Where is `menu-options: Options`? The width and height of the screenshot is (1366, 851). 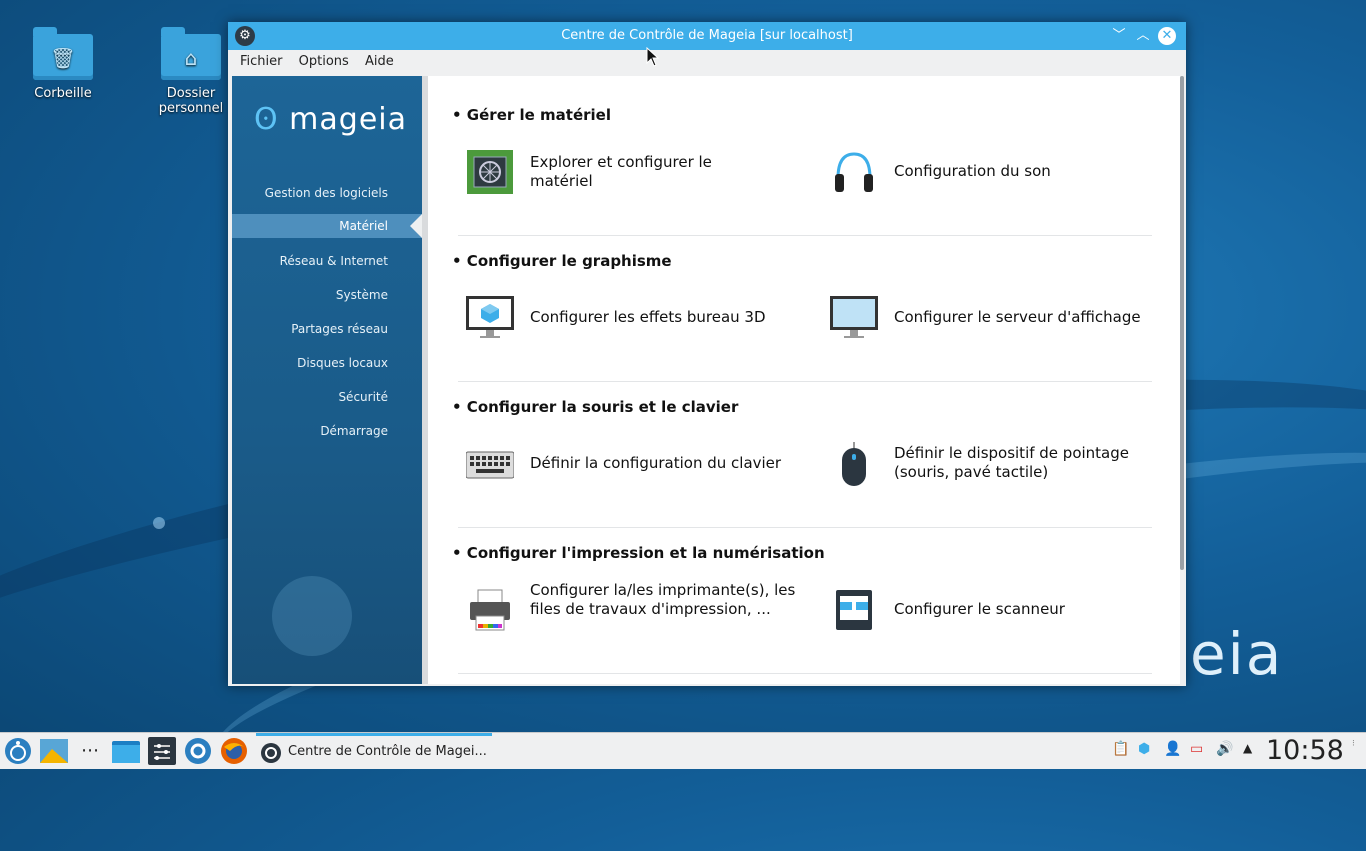 menu-options: Options is located at coordinates (324, 59).